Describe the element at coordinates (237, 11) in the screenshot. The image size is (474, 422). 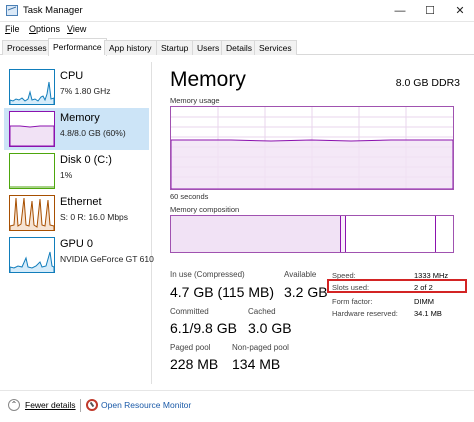
I see `title-bar: Task Manager — ☐ ✕` at that location.